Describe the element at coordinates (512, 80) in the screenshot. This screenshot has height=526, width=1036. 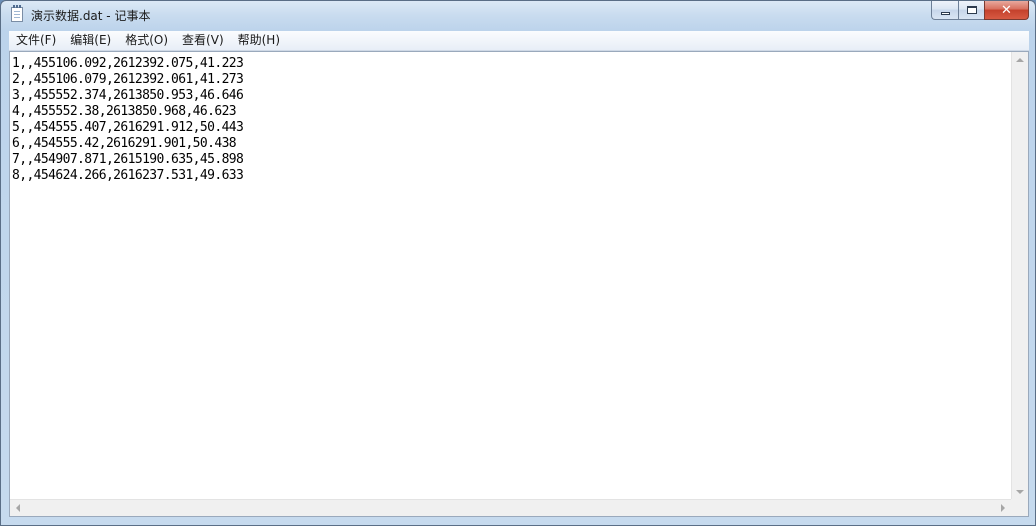
I see `text-line: 2,,455106.079,2612392.061,41.273` at that location.